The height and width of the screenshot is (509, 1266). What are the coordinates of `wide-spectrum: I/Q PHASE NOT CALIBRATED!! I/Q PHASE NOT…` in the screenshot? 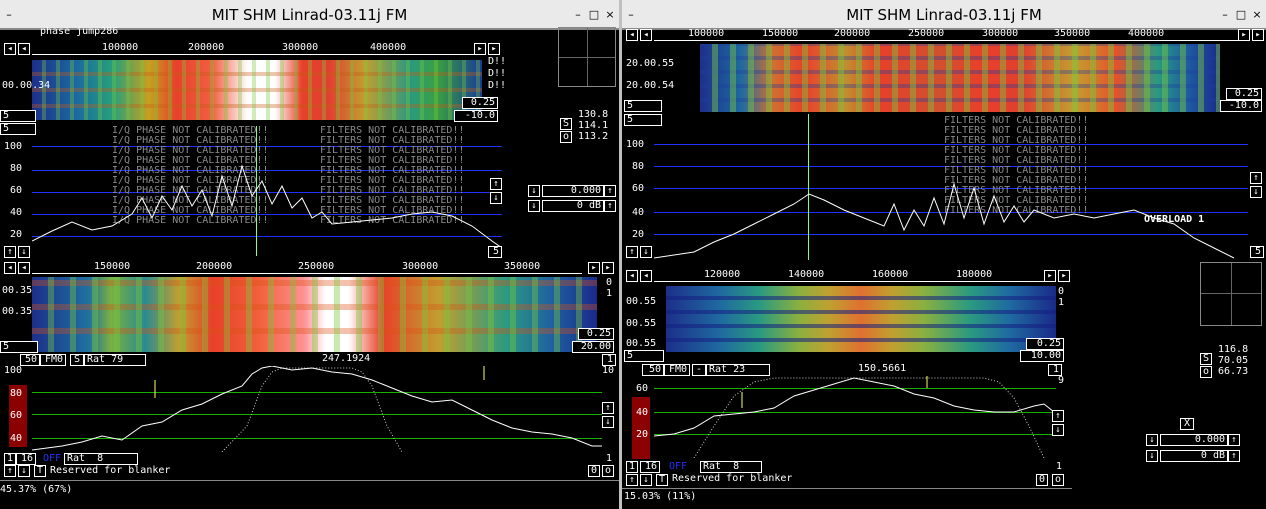 It's located at (267, 191).